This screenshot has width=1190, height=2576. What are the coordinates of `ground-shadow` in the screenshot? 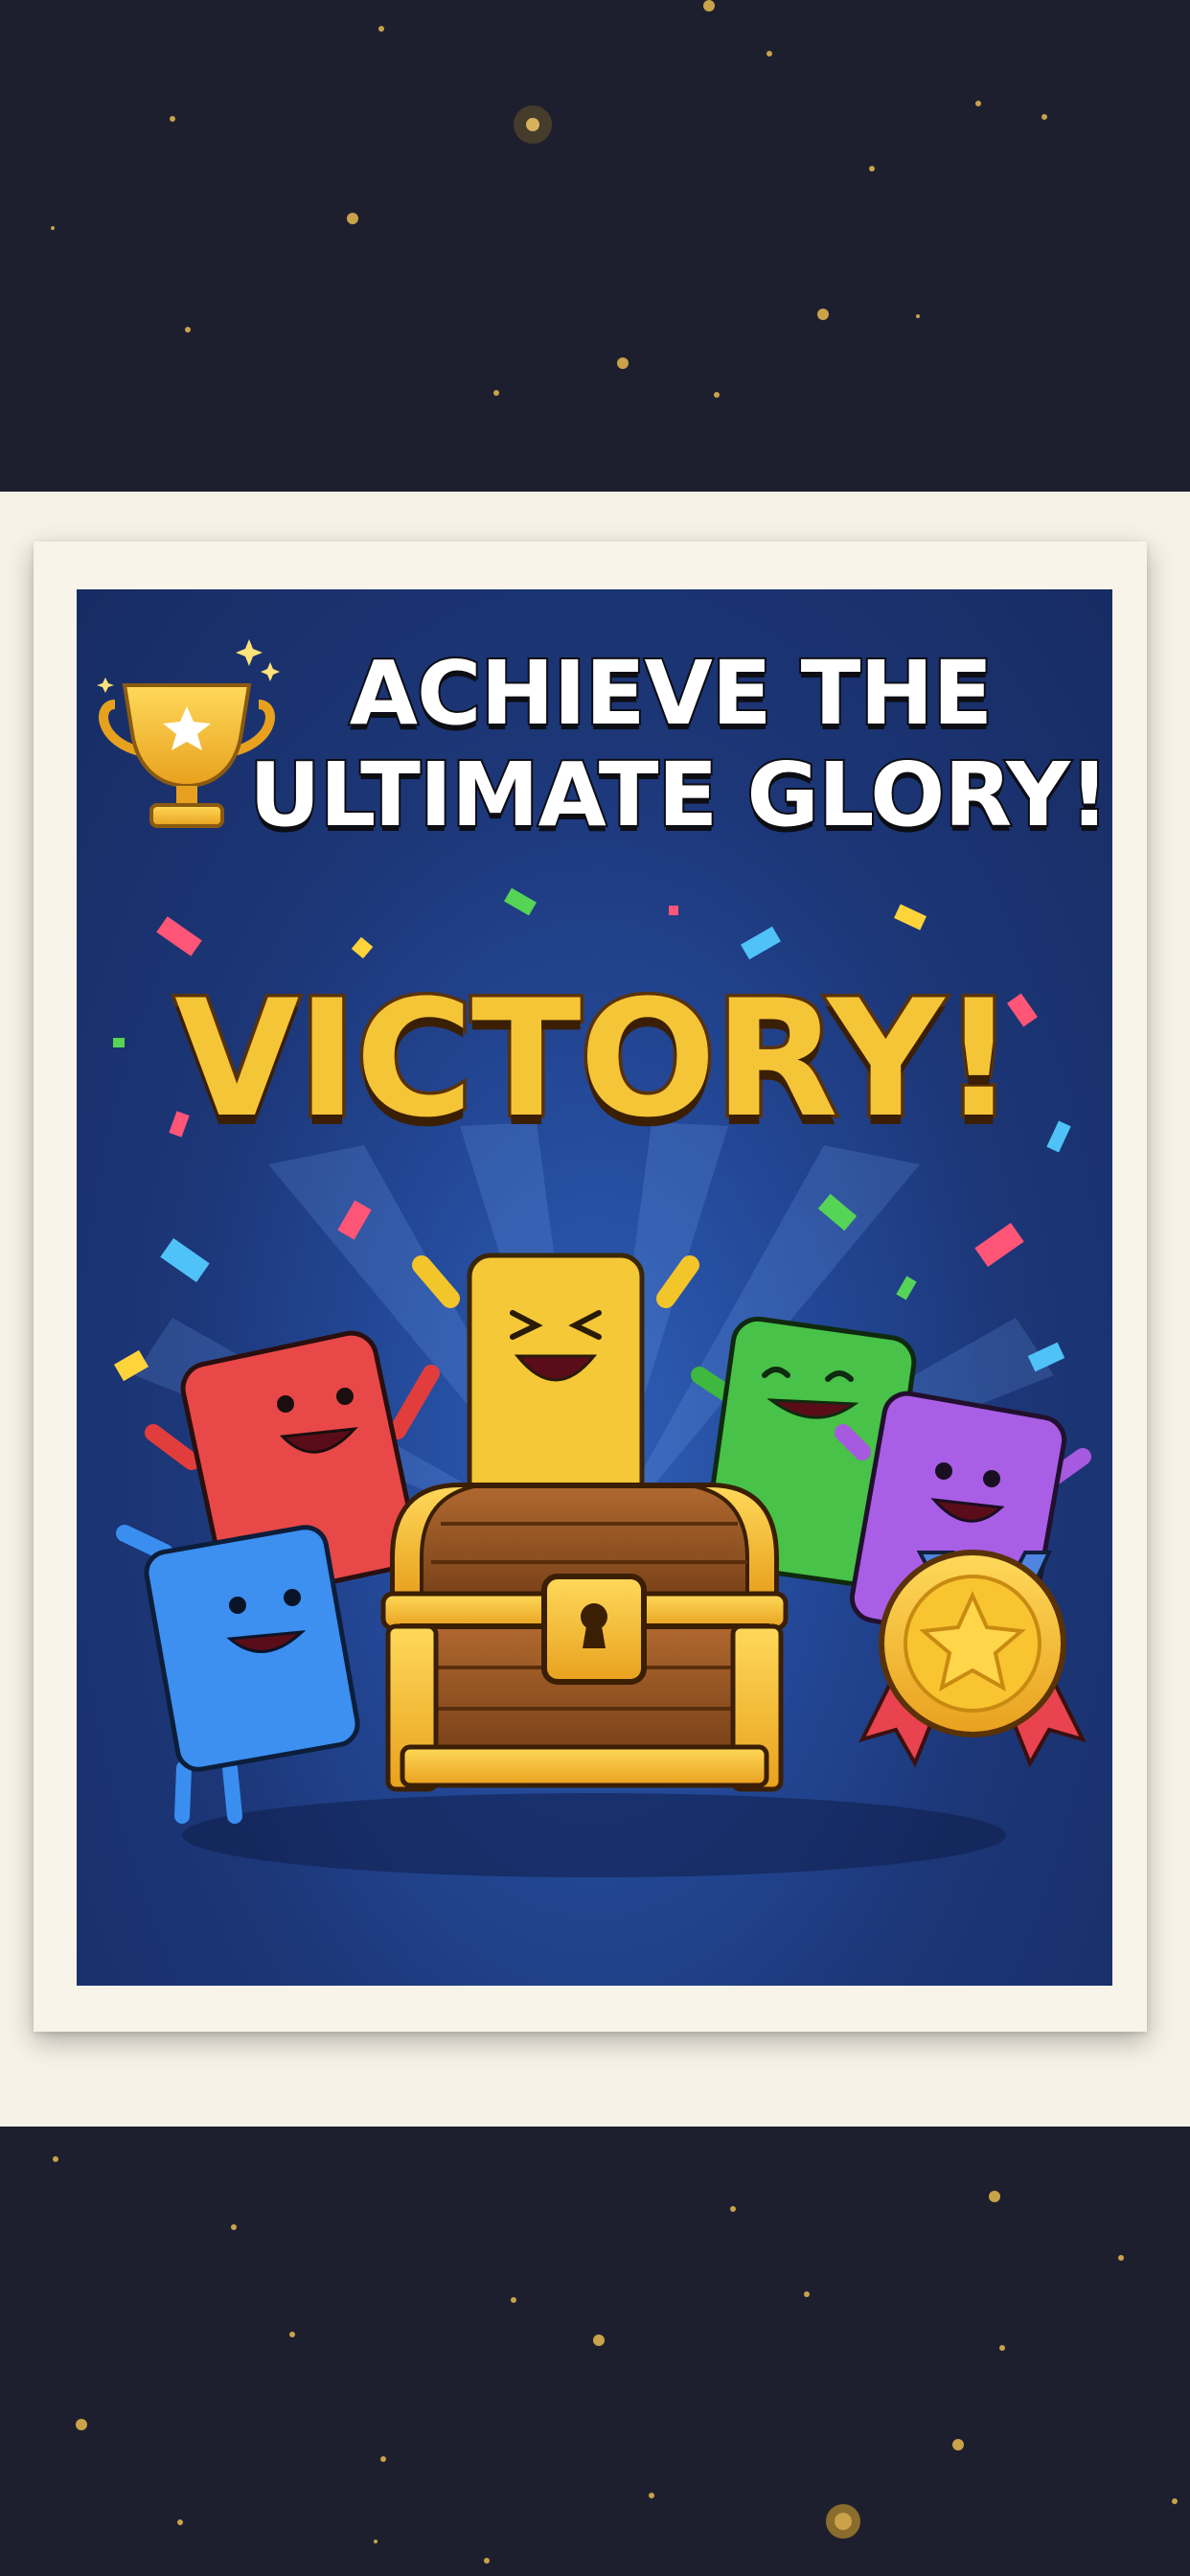 It's located at (594, 1835).